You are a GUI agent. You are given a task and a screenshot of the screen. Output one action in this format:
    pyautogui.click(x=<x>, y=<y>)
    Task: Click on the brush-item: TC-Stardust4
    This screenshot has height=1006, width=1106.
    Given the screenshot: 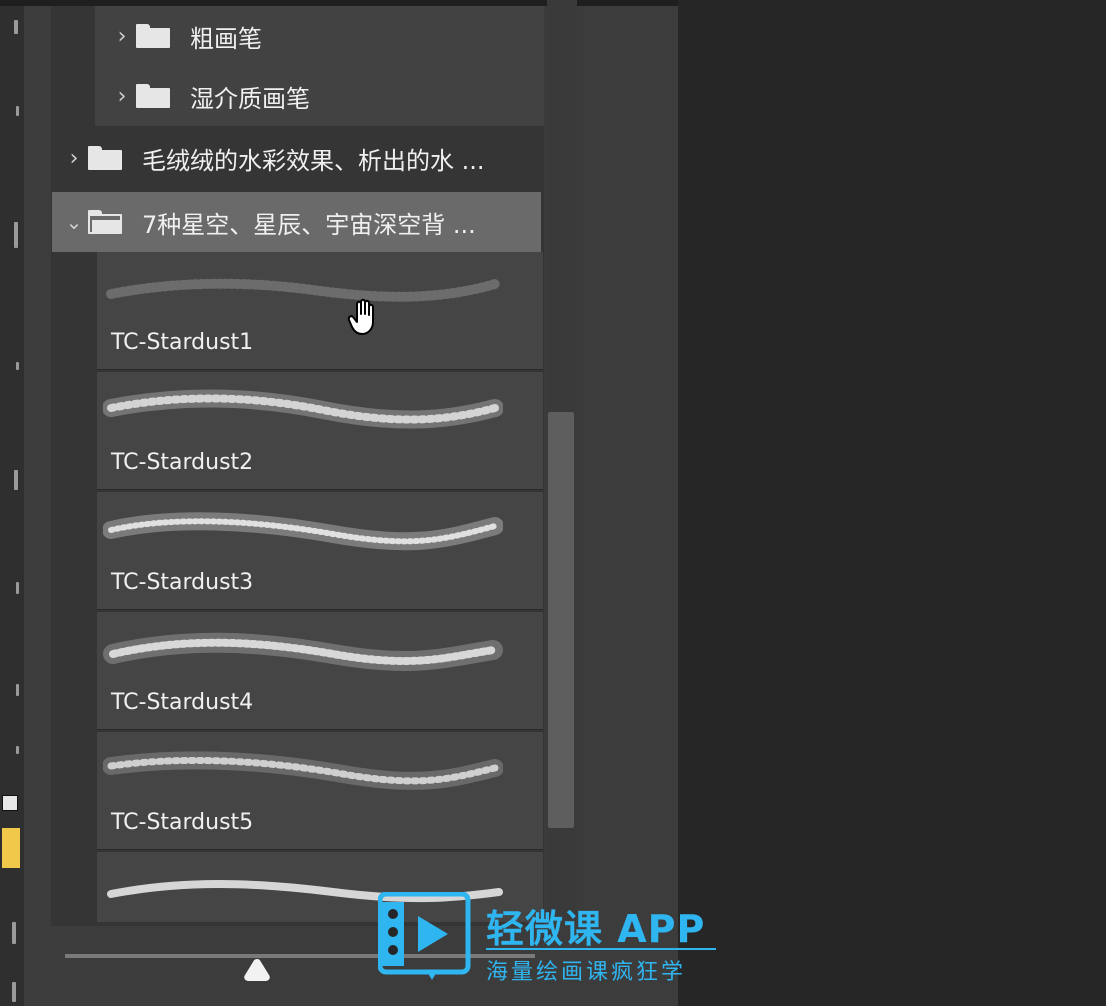 What is the action you would take?
    pyautogui.click(x=320, y=671)
    